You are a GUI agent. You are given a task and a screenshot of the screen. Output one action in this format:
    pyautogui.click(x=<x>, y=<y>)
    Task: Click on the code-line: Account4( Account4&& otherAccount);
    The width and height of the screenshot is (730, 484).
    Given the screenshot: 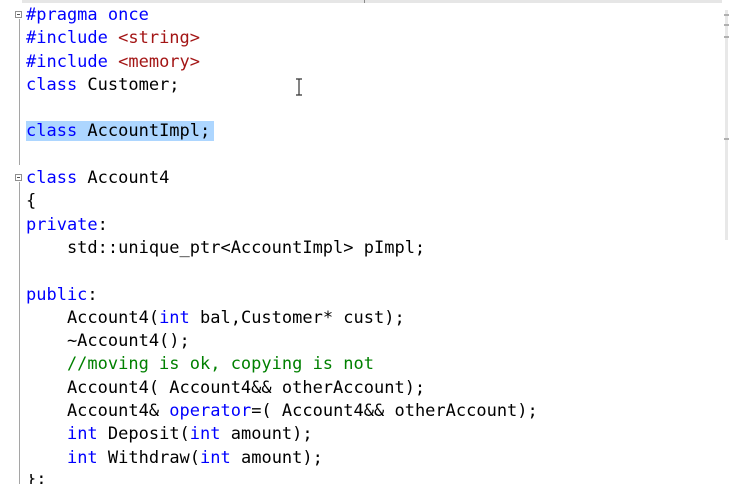 What is the action you would take?
    pyautogui.click(x=374, y=388)
    